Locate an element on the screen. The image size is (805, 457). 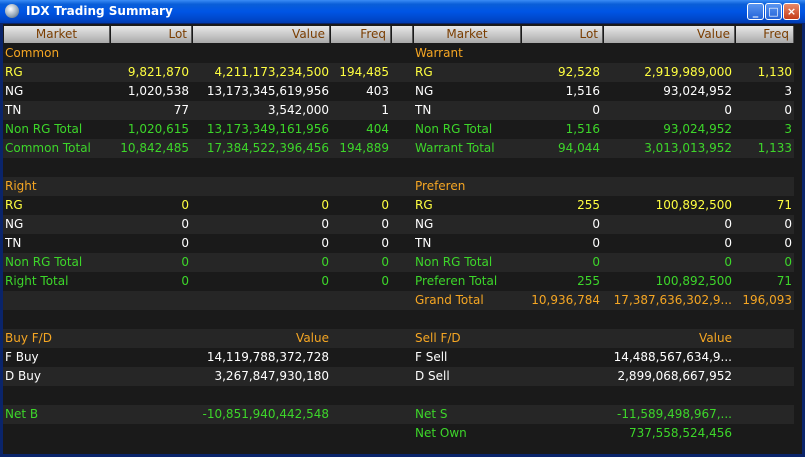
table-row: NG 0 0 0 NG 0 0 0 is located at coordinates (398, 224).